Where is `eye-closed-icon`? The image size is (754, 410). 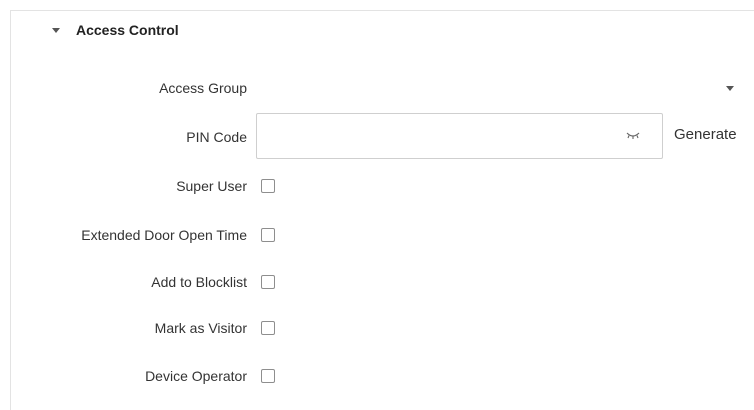
eye-closed-icon is located at coordinates (633, 135).